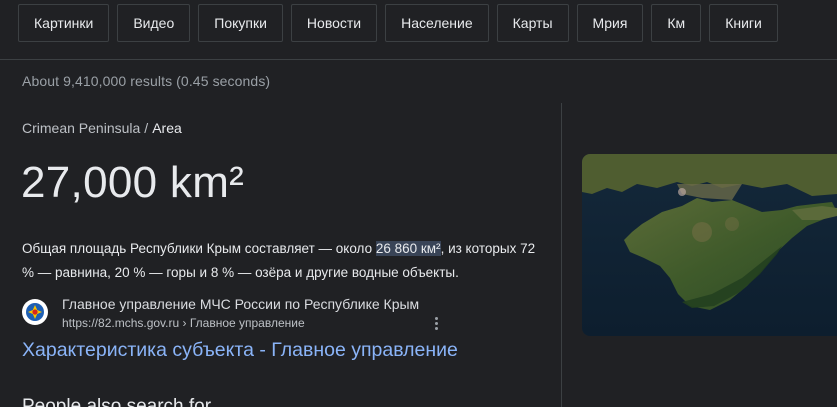 The width and height of the screenshot is (837, 407). I want to click on chip-maps: Карты, so click(532, 23).